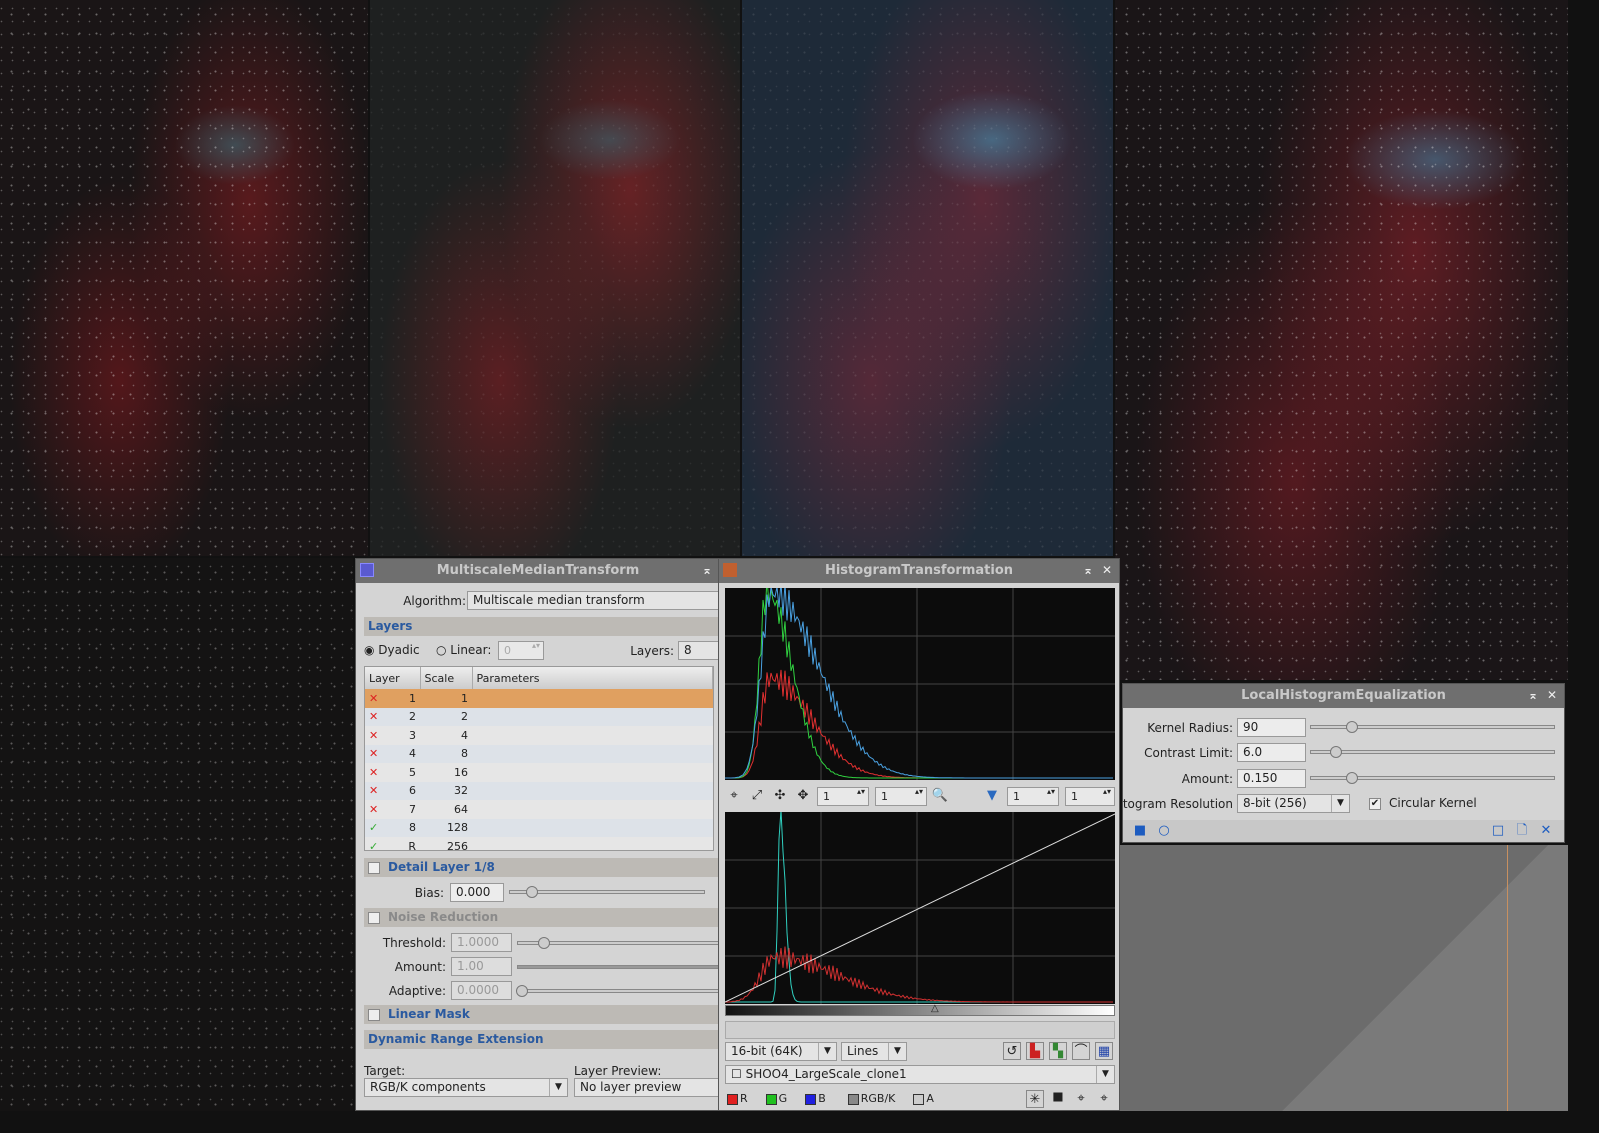  What do you see at coordinates (541, 1039) in the screenshot?
I see `dre-section: Dynamic Range Extension` at bounding box center [541, 1039].